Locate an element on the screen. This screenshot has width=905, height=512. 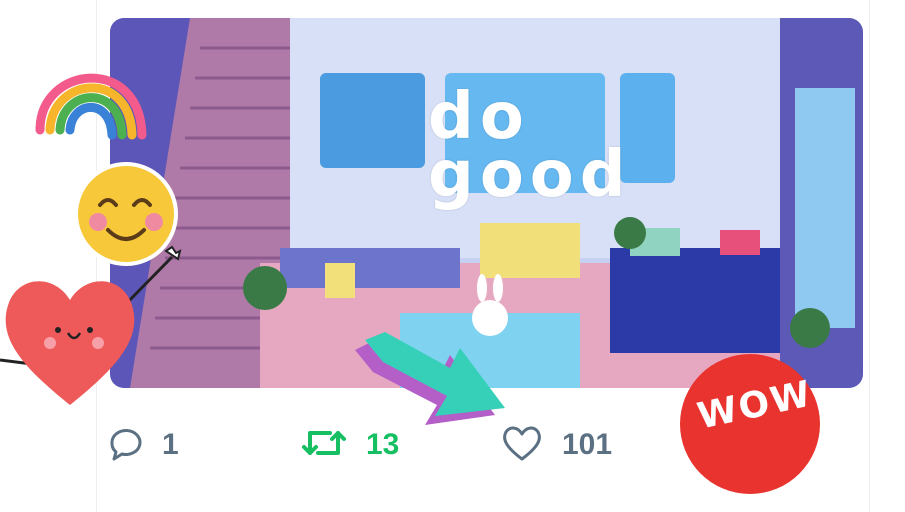
like-count: 101 is located at coordinates (587, 444).